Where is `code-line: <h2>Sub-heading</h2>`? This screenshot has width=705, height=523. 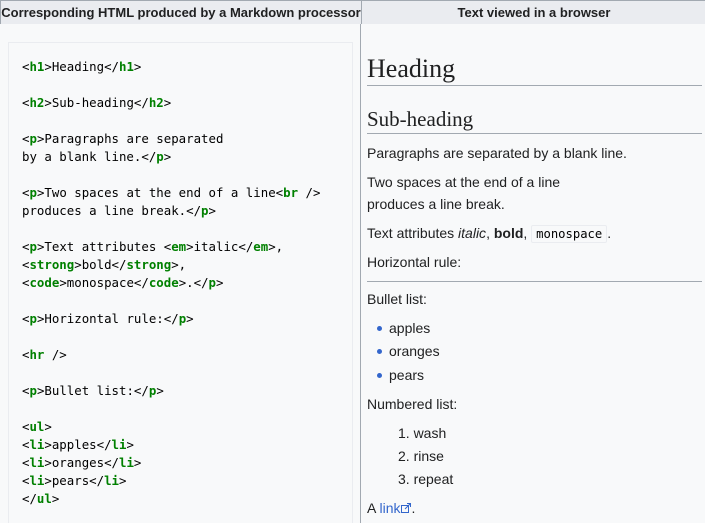
code-line: <h2>Sub-heading</h2> is located at coordinates (171, 103).